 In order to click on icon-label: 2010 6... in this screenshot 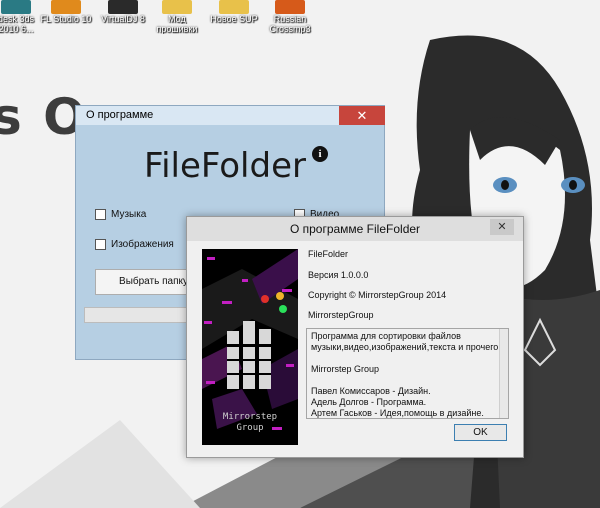, I will do `click(17, 29)`.